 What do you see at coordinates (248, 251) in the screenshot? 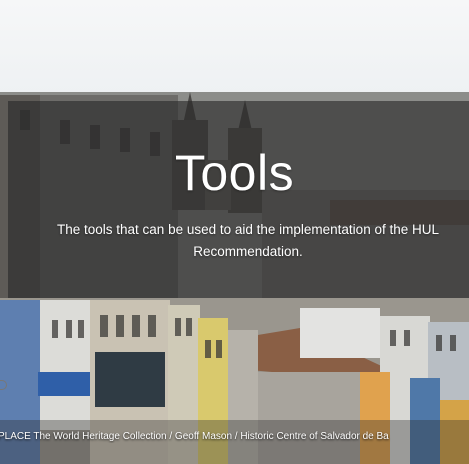
I see `slide-description-line-2: Recommendation.` at bounding box center [248, 251].